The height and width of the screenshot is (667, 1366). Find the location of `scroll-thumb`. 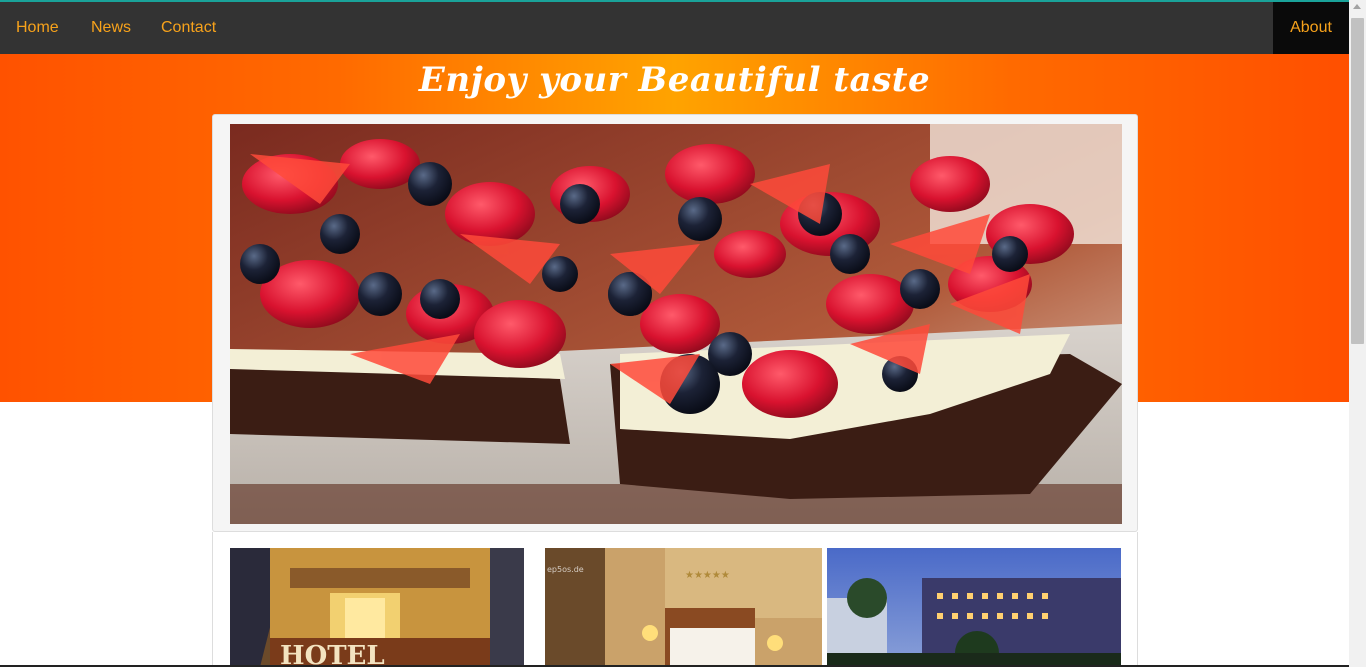

scroll-thumb is located at coordinates (1357, 181).